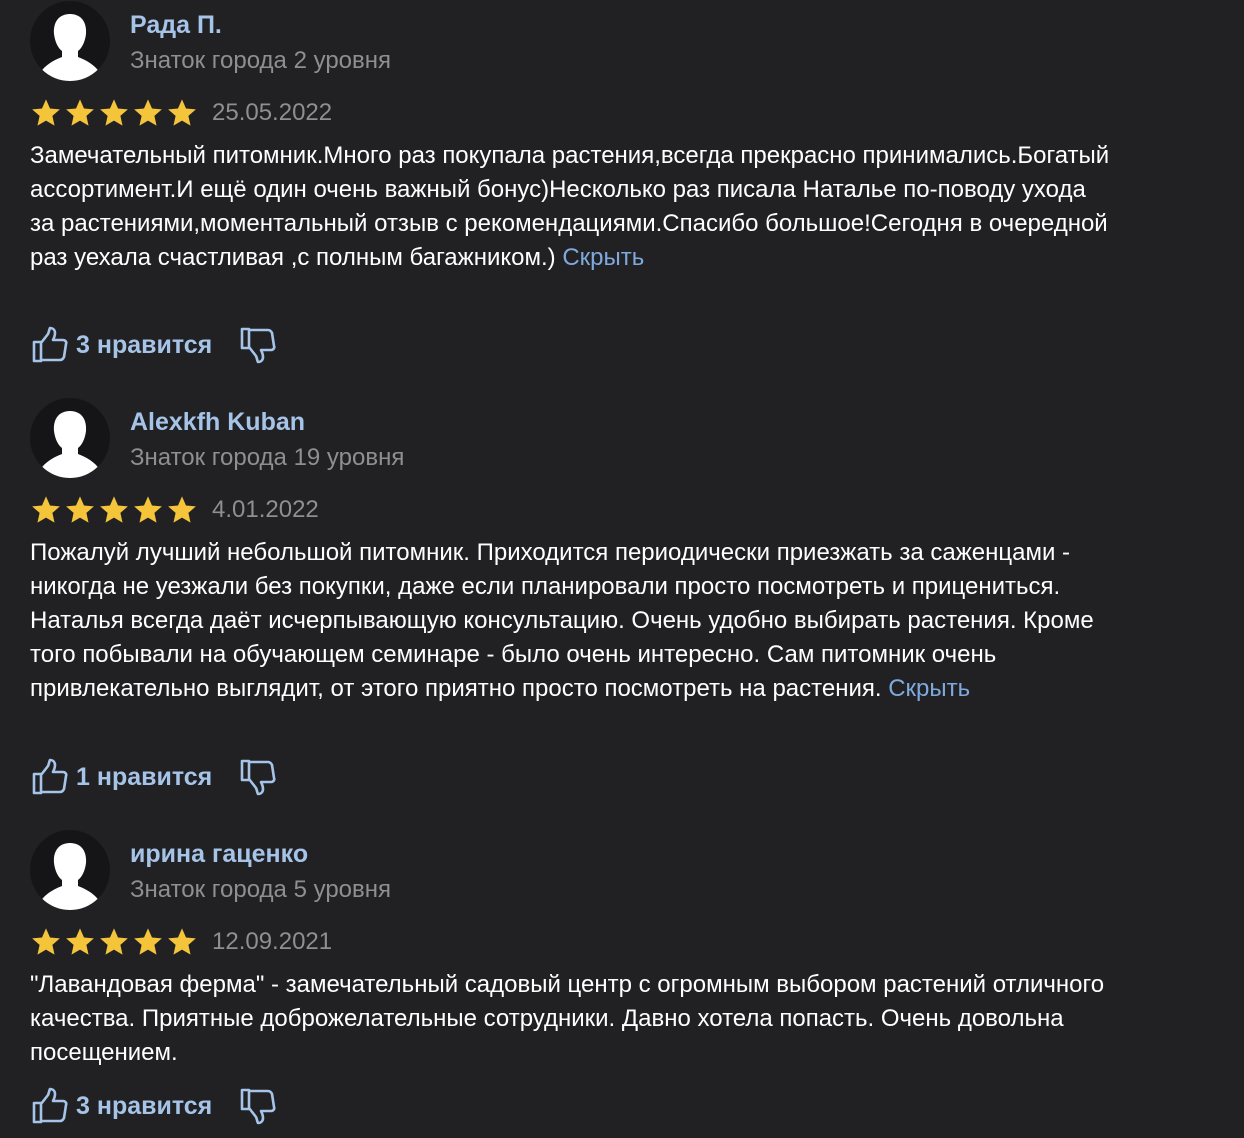  I want to click on like-button: 1 нравится, so click(121, 777).